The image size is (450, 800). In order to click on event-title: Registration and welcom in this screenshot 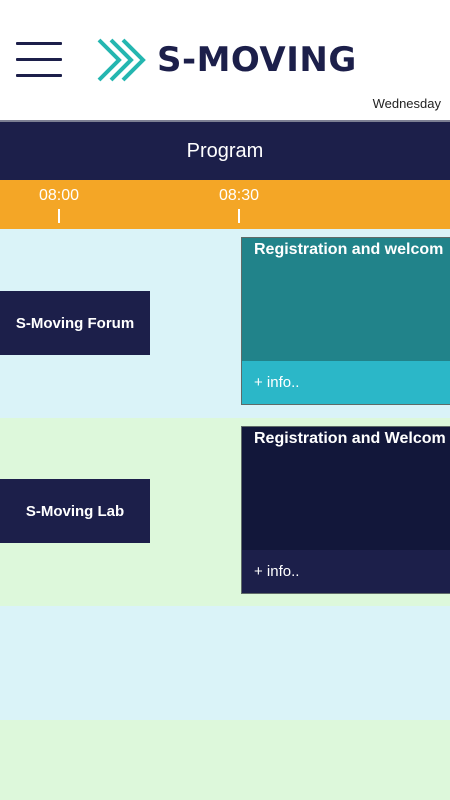, I will do `click(349, 249)`.